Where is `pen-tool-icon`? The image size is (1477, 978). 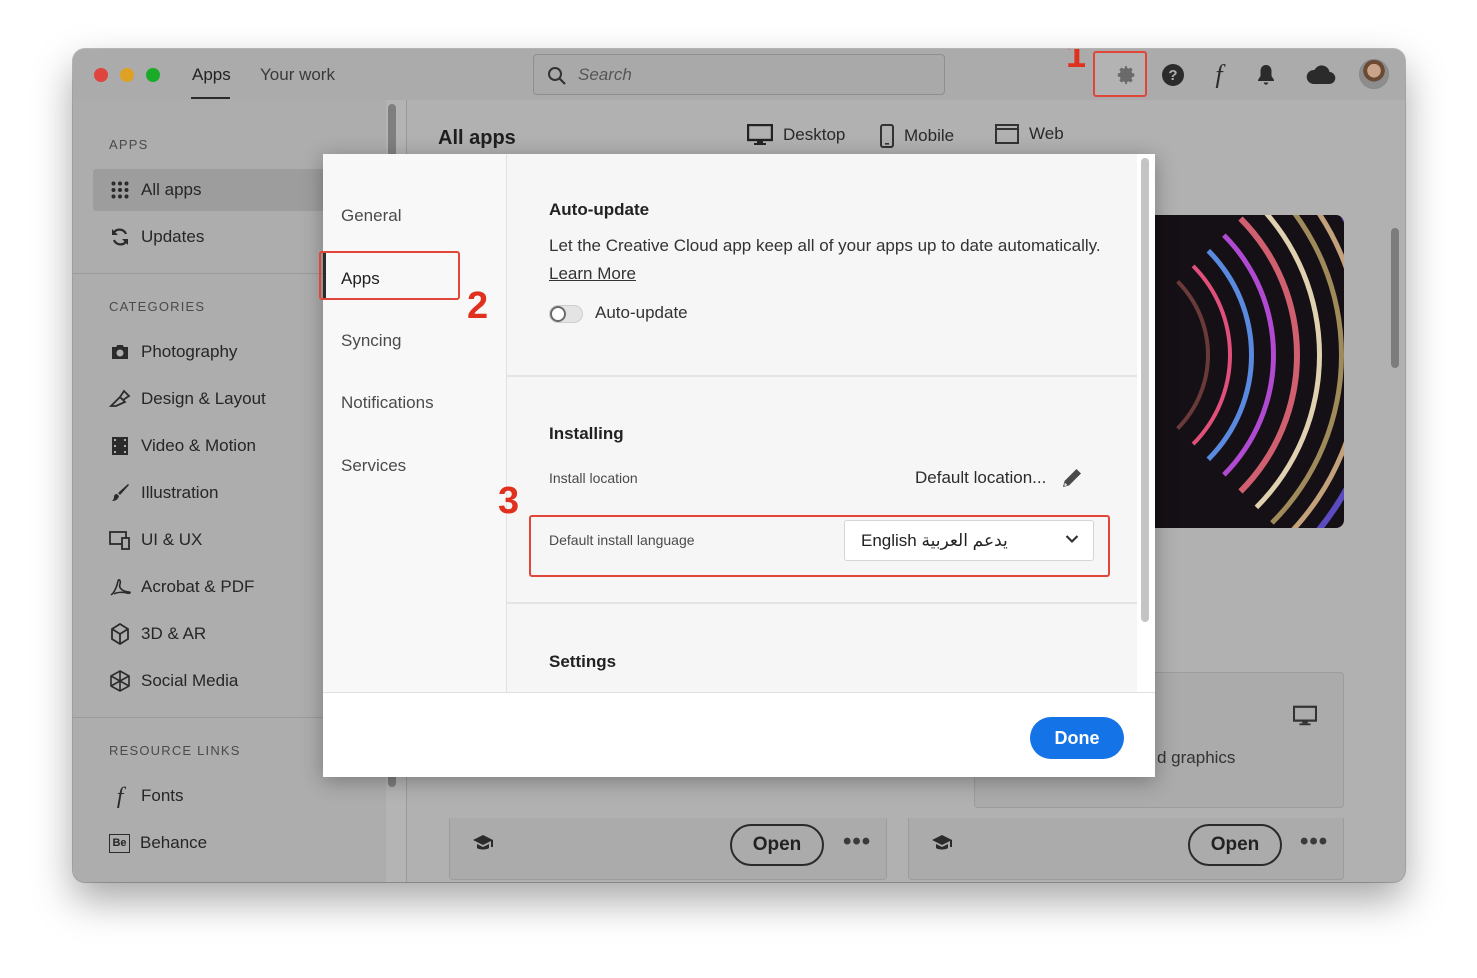 pen-tool-icon is located at coordinates (120, 399).